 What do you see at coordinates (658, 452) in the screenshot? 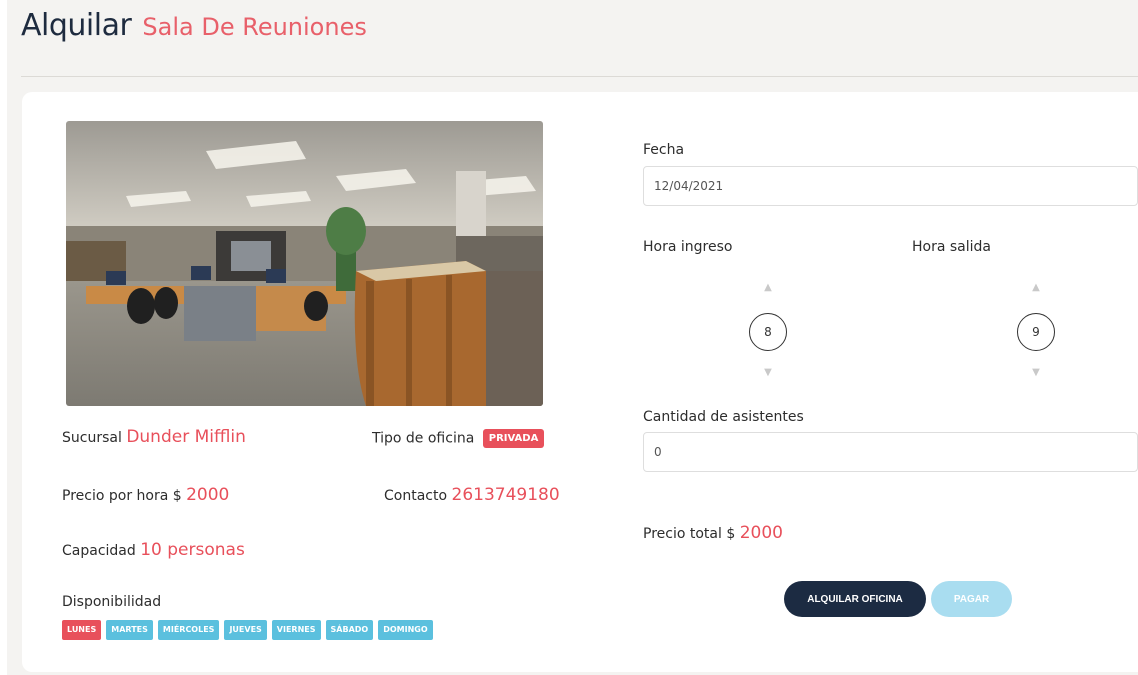
I see `asistentes-value: 0` at bounding box center [658, 452].